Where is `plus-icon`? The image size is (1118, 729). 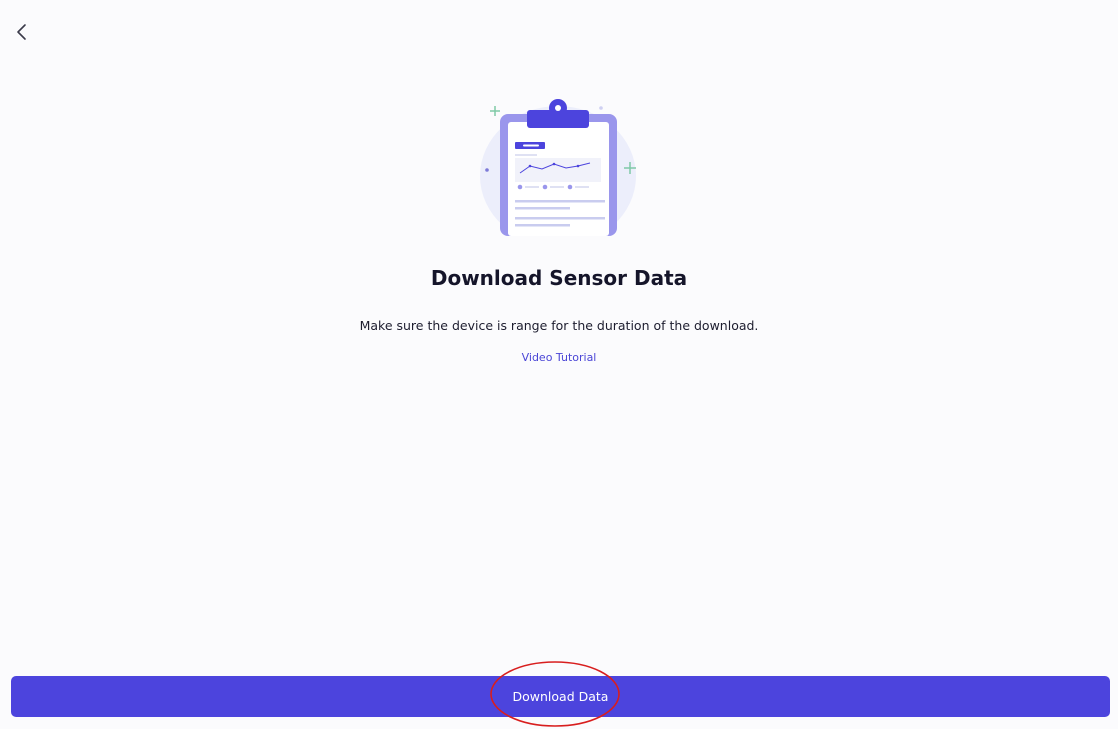 plus-icon is located at coordinates (495, 111).